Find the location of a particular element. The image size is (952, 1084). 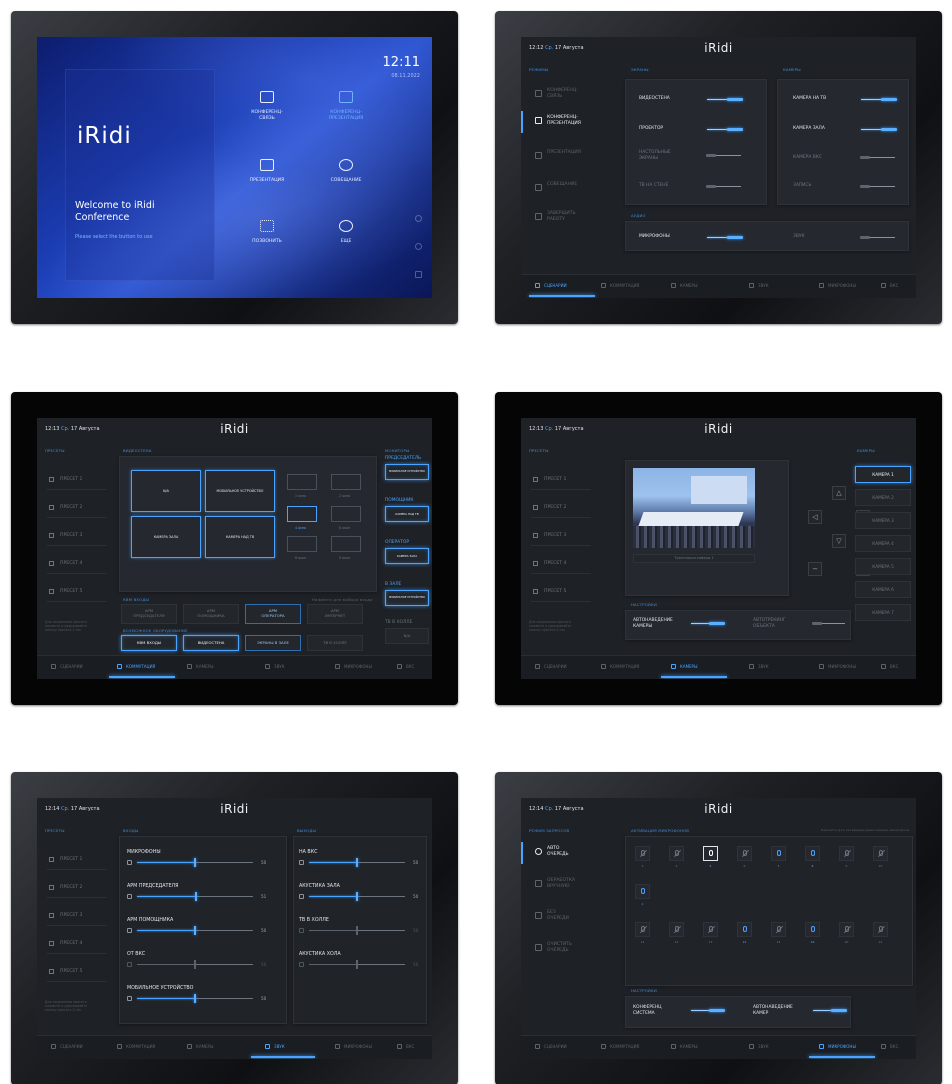

layout-8-windows-icon is located at coordinates (302, 544).